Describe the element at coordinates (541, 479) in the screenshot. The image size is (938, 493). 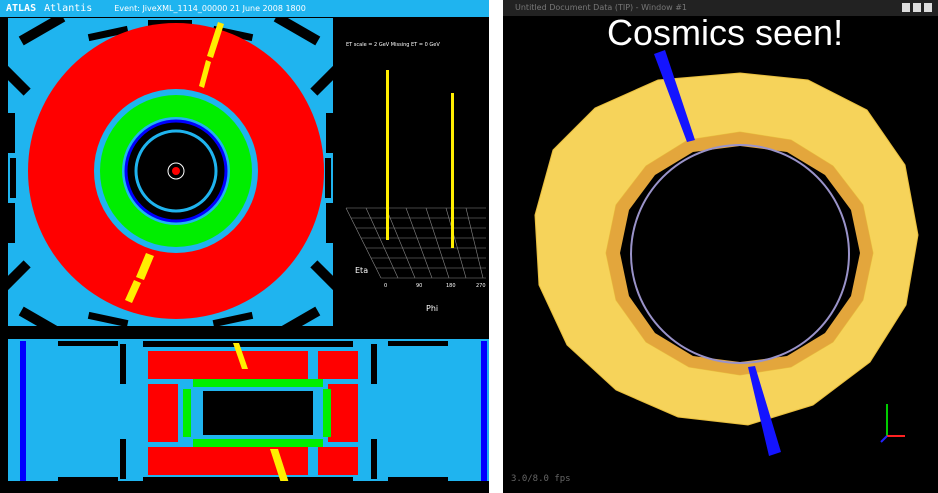
I see `fps-counter: 3.0/8.0 fps` at that location.